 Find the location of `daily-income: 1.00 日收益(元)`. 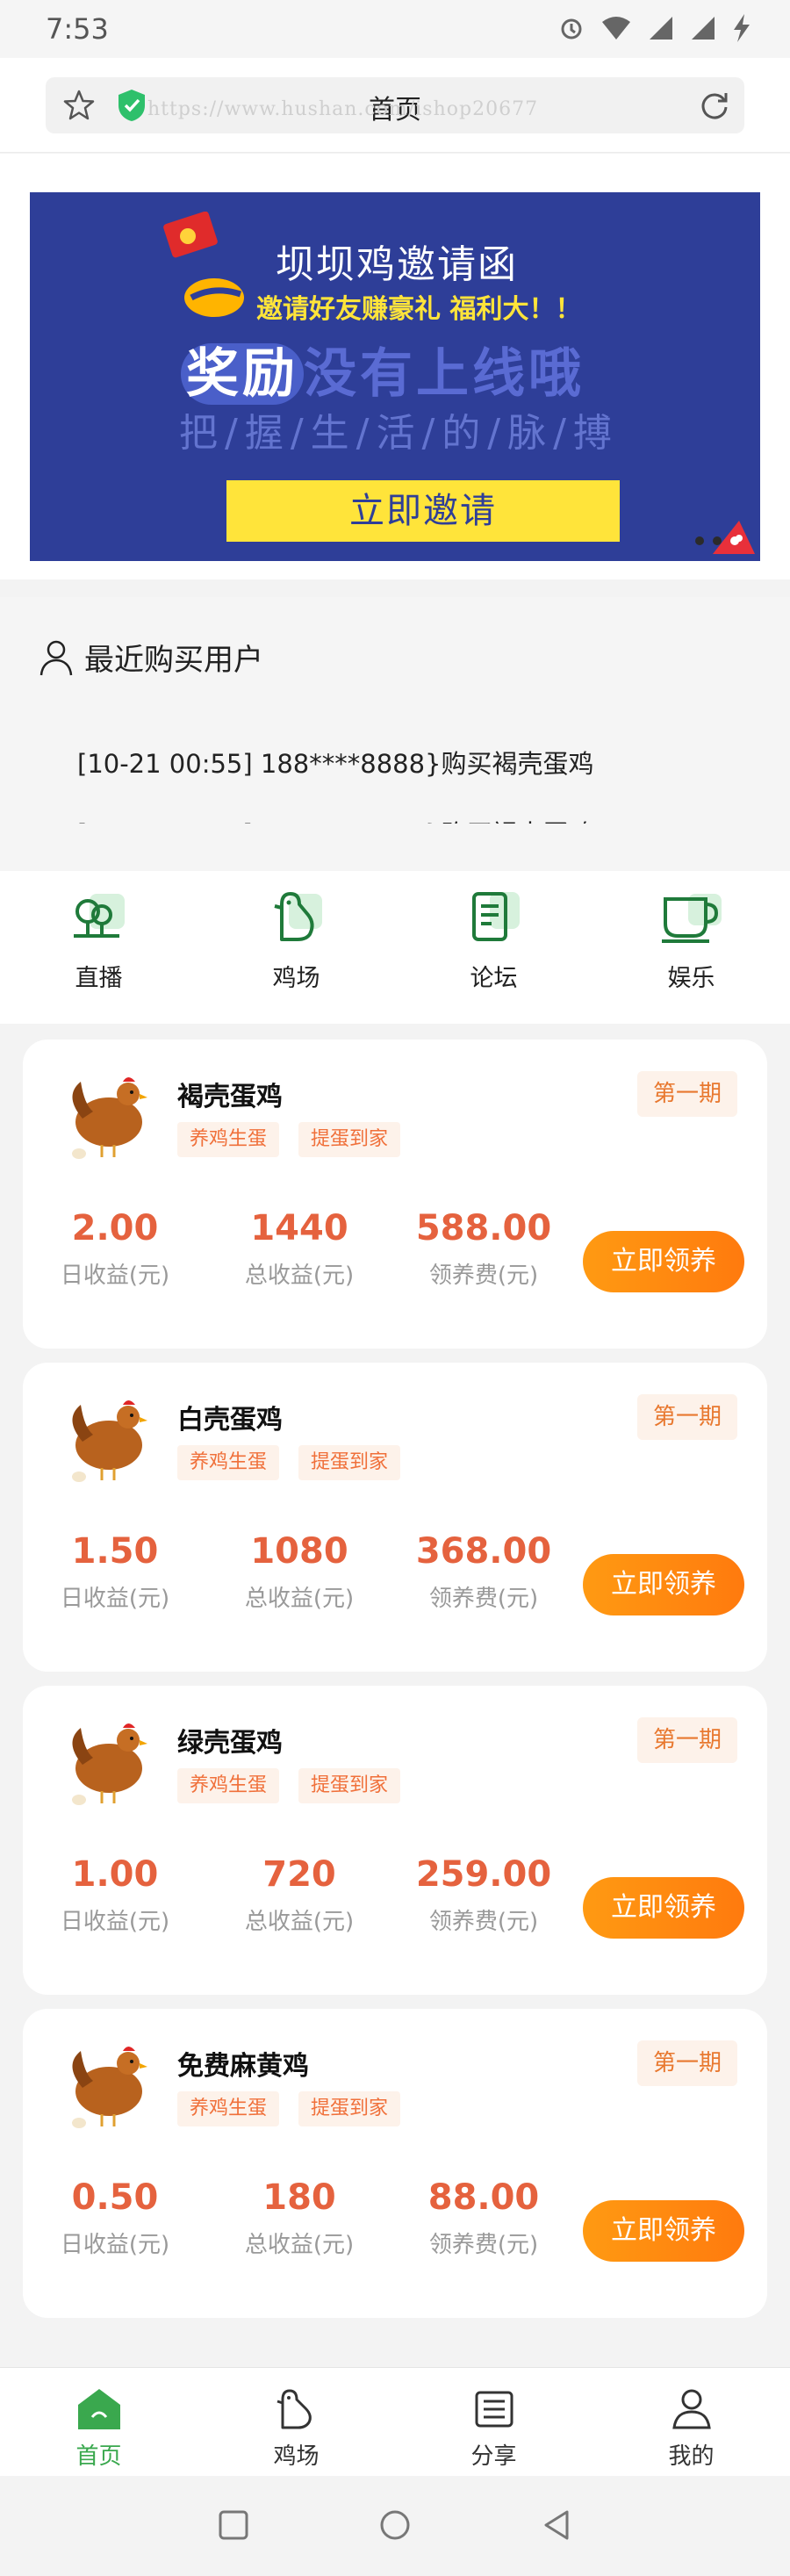

daily-income: 1.00 日收益(元) is located at coordinates (115, 1895).